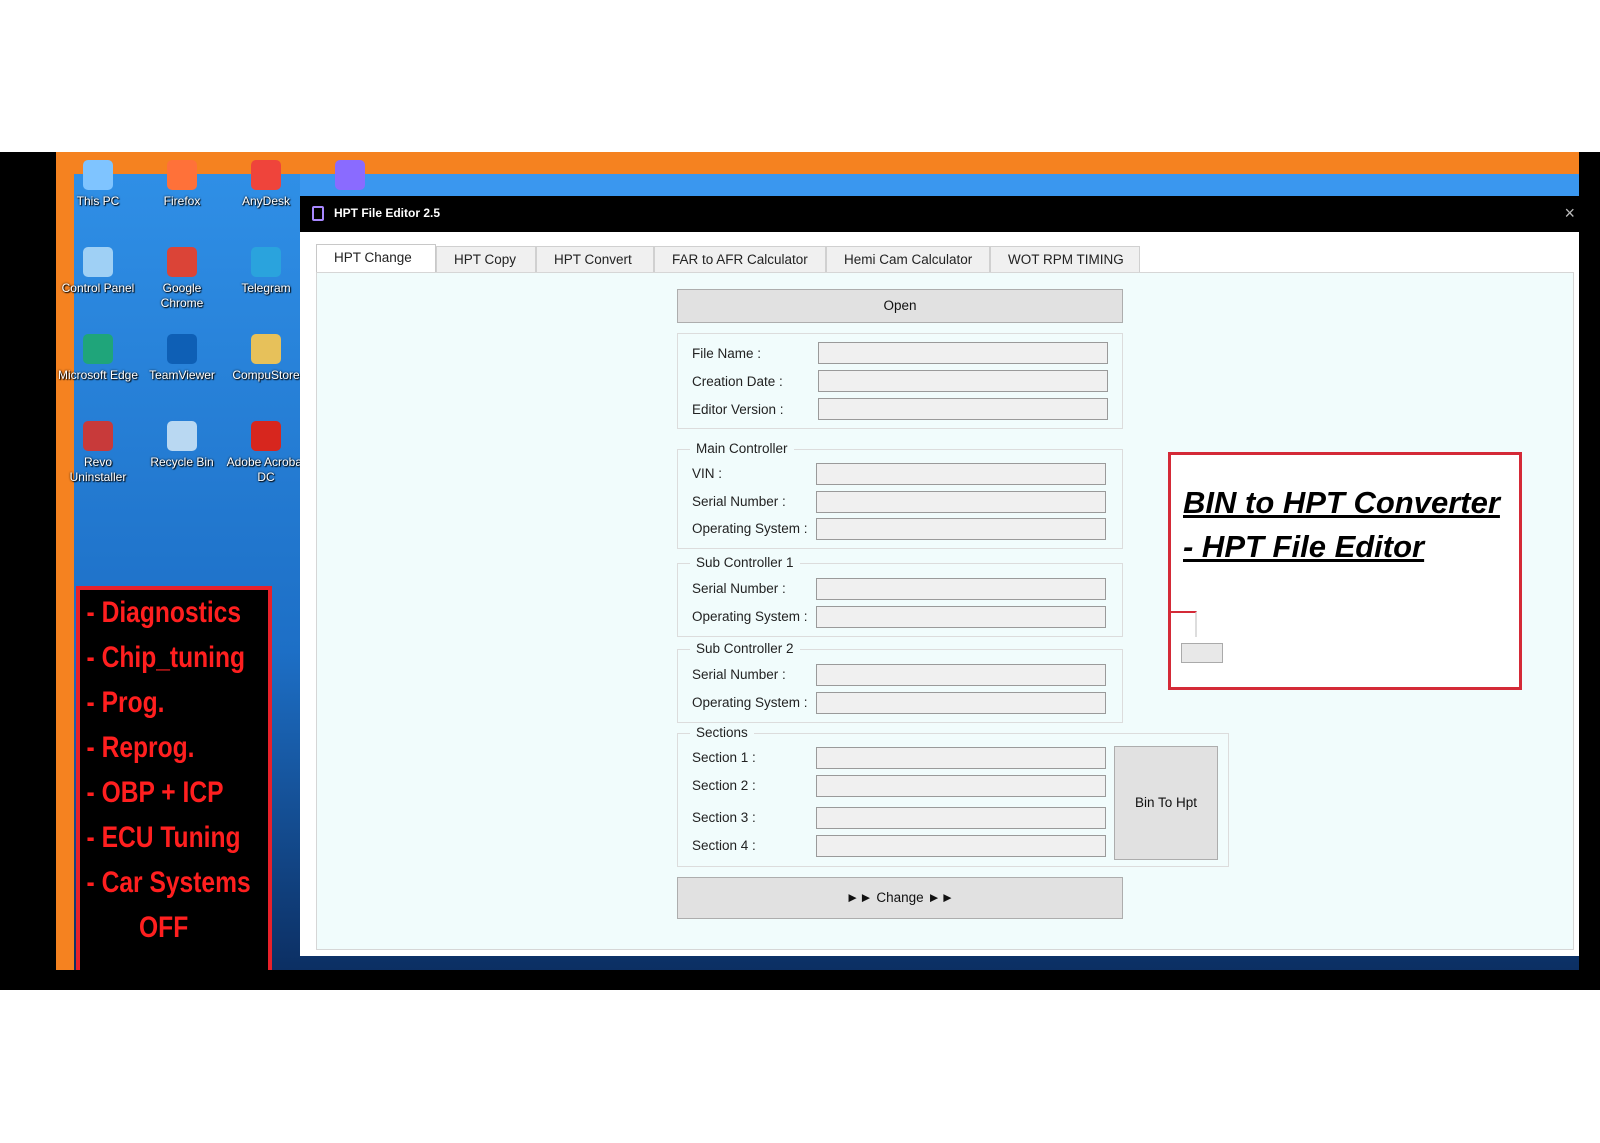 The width and height of the screenshot is (1600, 1143). I want to click on desktop-icon-label: Control Panel, so click(98, 288).